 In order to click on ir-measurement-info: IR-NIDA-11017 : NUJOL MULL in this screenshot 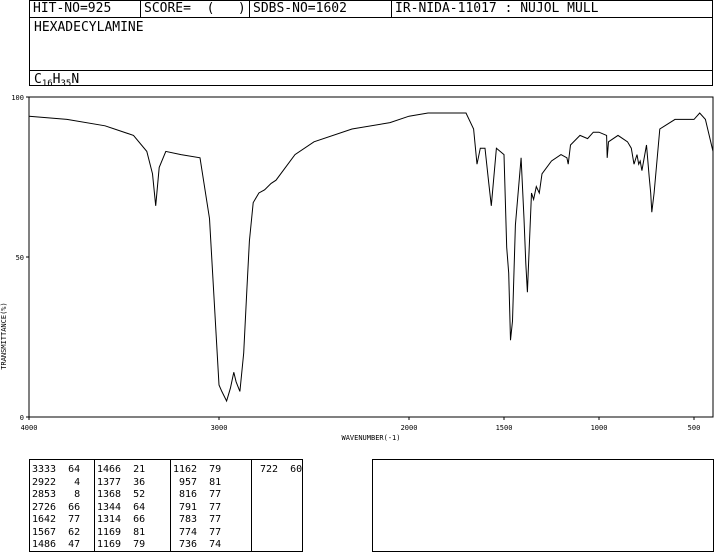, I will do `click(552, 9)`.